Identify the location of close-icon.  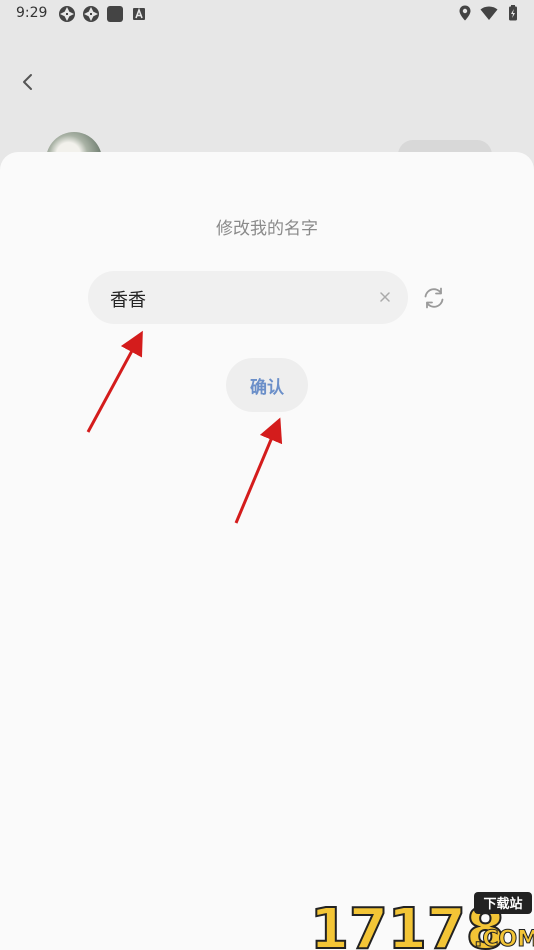
(385, 297).